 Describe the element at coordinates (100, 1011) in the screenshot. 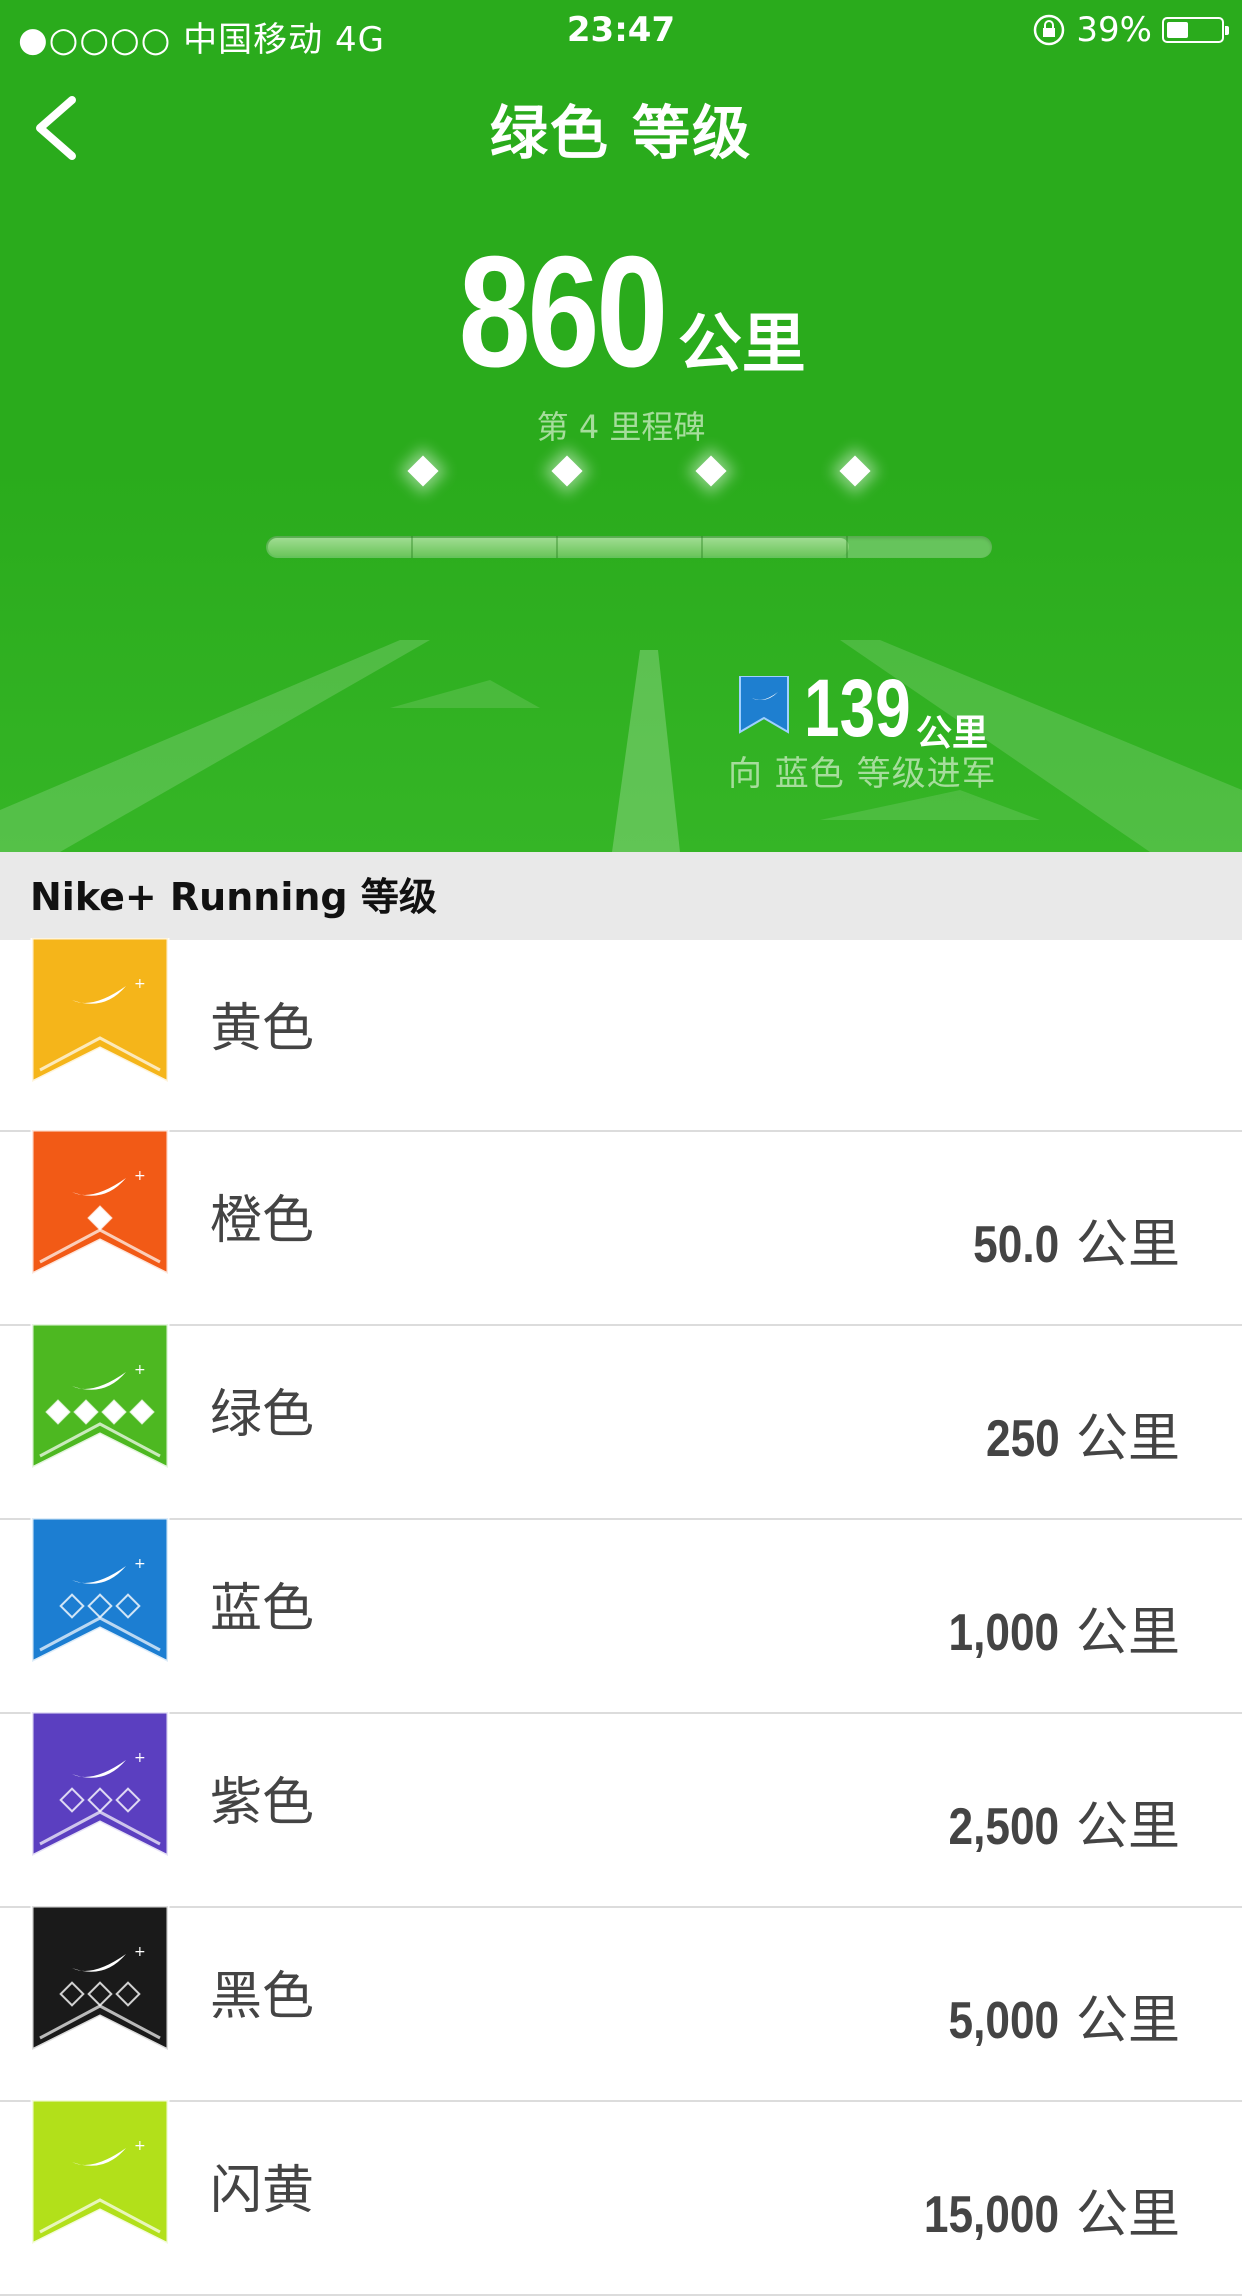

I see `yellow-level-badge-icon: +` at that location.